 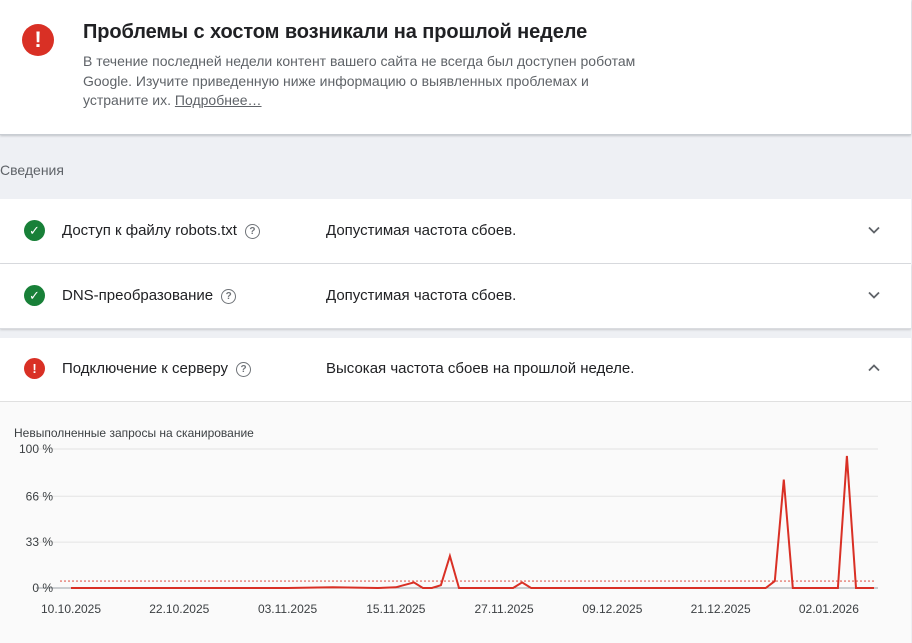 What do you see at coordinates (36, 449) in the screenshot?
I see `y-tick-label: 100 %` at bounding box center [36, 449].